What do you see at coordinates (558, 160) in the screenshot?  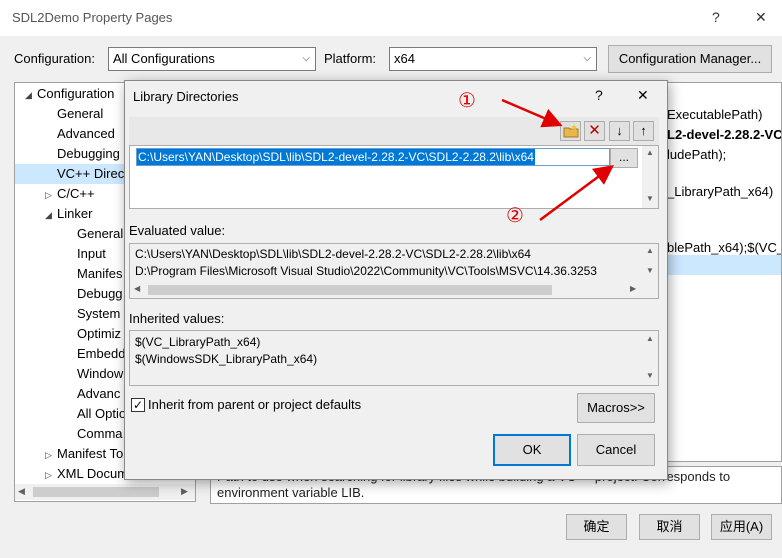 I see `annotation-arrows` at bounding box center [558, 160].